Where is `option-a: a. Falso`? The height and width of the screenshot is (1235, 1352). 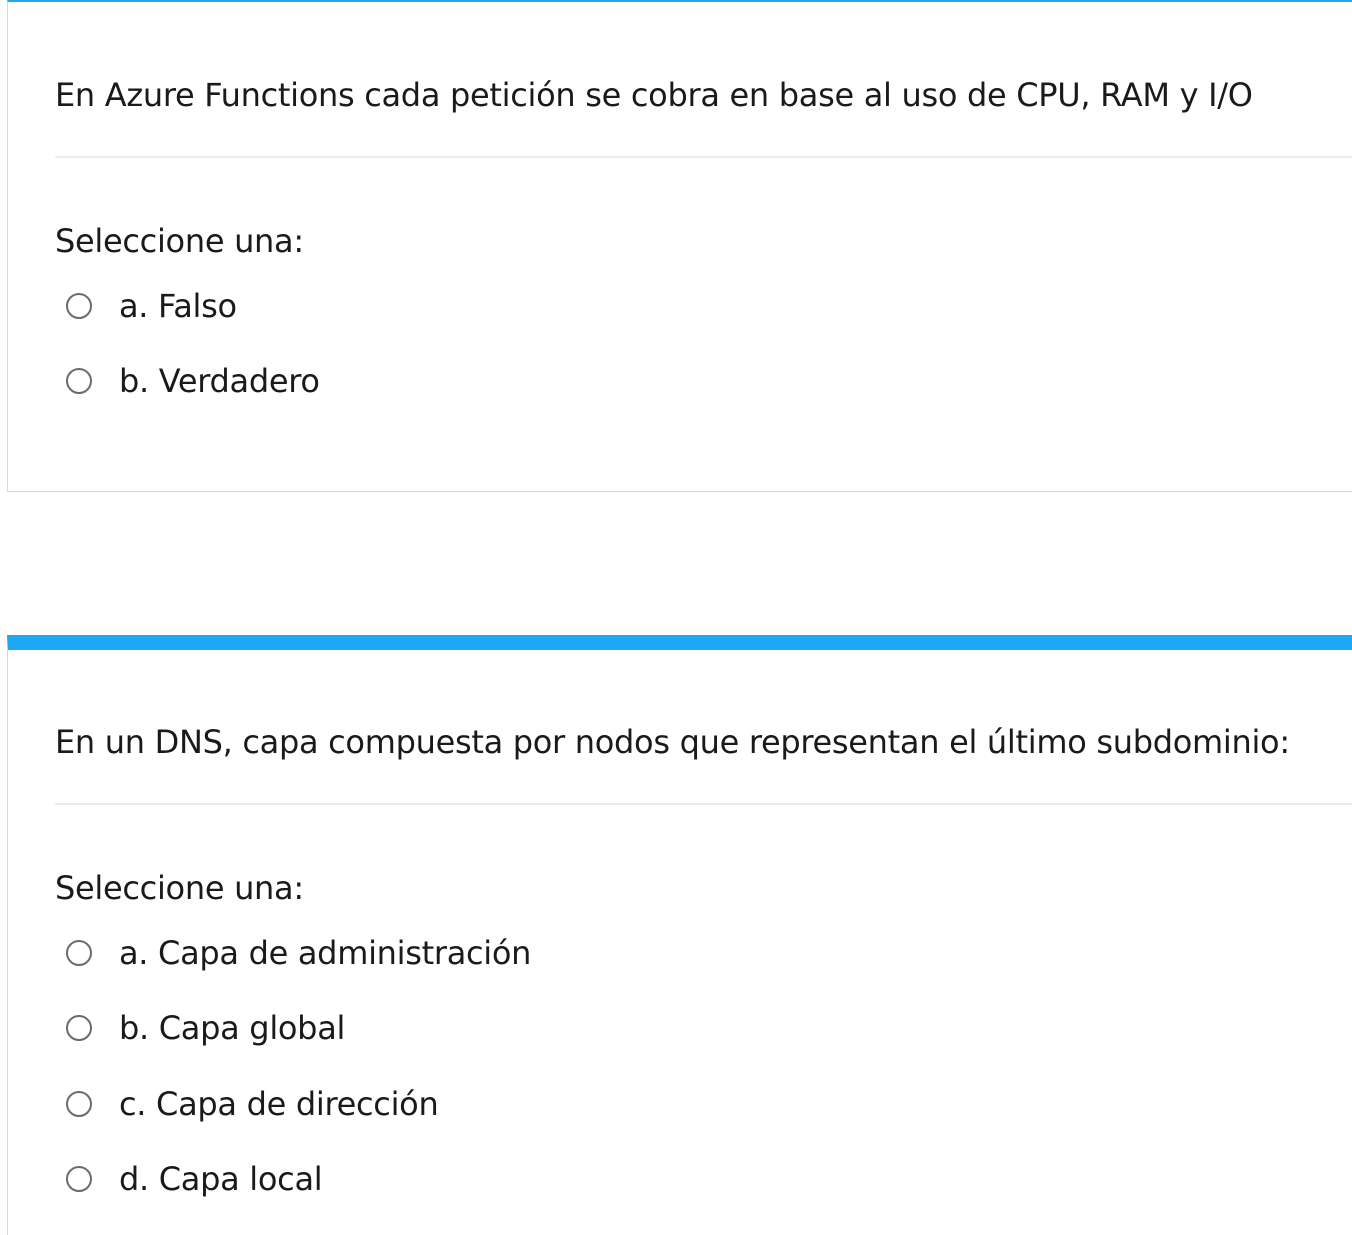 option-a: a. Falso is located at coordinates (151, 306).